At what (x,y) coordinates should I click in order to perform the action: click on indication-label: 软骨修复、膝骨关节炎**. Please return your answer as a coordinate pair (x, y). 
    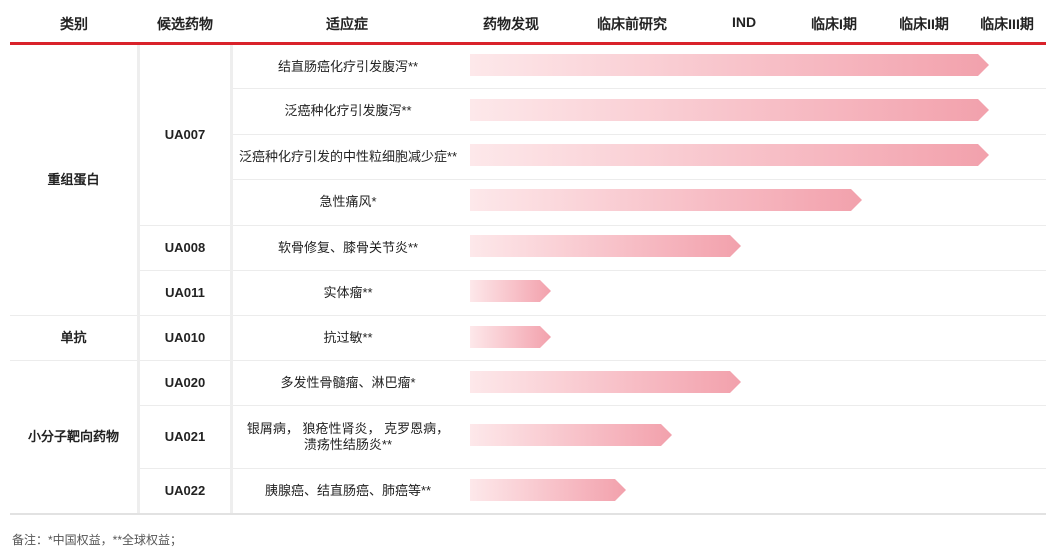
    Looking at the image, I should click on (348, 247).